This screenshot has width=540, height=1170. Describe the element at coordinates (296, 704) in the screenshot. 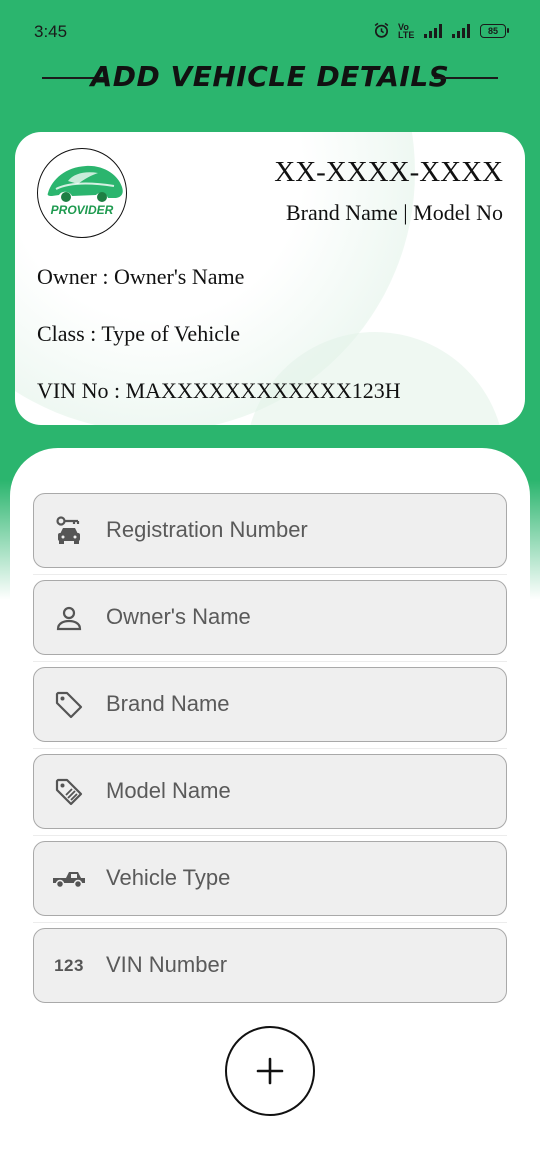

I see `brand-name-input` at that location.